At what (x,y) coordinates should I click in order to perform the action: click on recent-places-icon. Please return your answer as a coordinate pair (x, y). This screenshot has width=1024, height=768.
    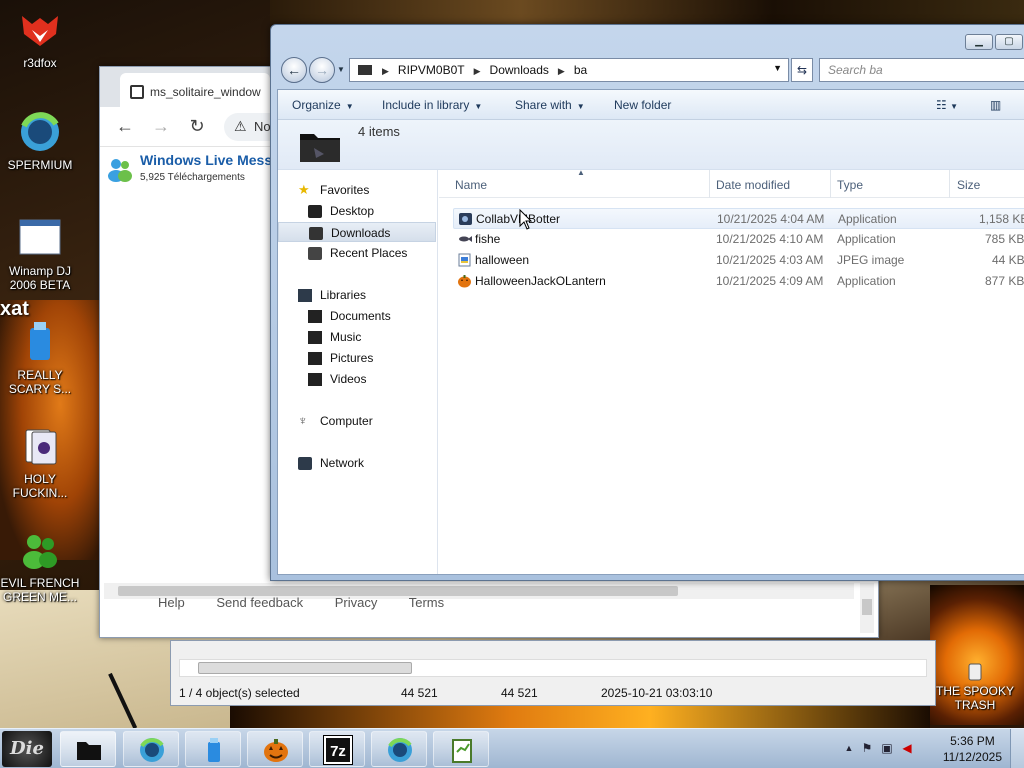
    Looking at the image, I should click on (315, 253).